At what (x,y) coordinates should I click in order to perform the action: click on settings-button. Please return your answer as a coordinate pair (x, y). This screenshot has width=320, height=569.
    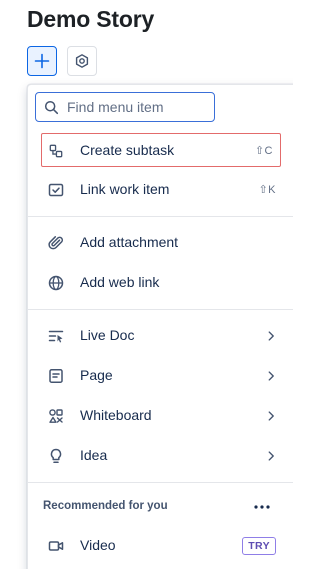
    Looking at the image, I should click on (82, 61).